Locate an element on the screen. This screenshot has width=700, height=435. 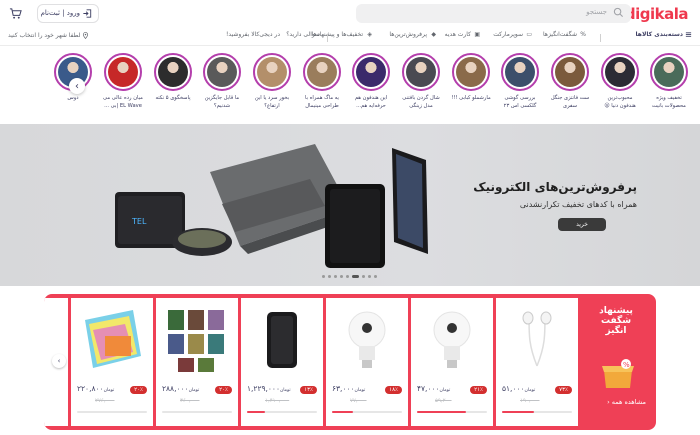
story-item: دوس is located at coordinates (73, 77).